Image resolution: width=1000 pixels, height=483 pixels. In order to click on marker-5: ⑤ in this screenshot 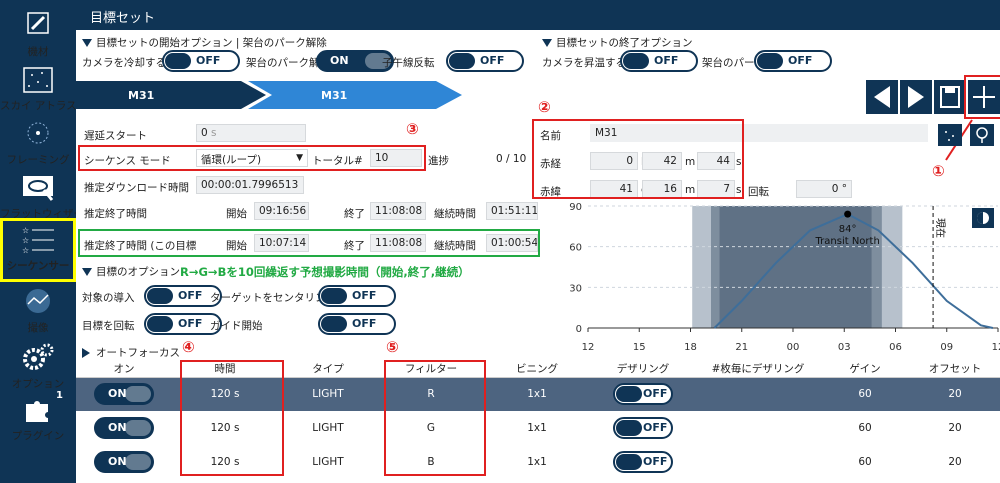, I will do `click(392, 347)`.